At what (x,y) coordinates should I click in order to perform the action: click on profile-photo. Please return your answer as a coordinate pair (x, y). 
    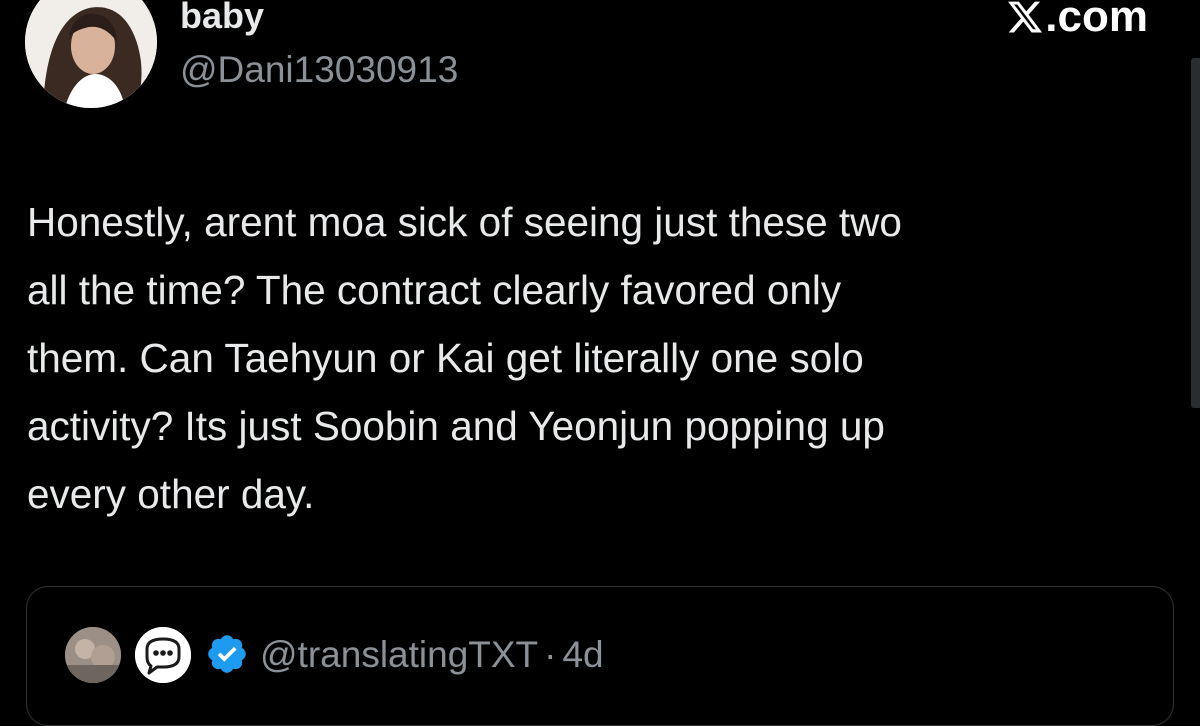
    Looking at the image, I should click on (91, 54).